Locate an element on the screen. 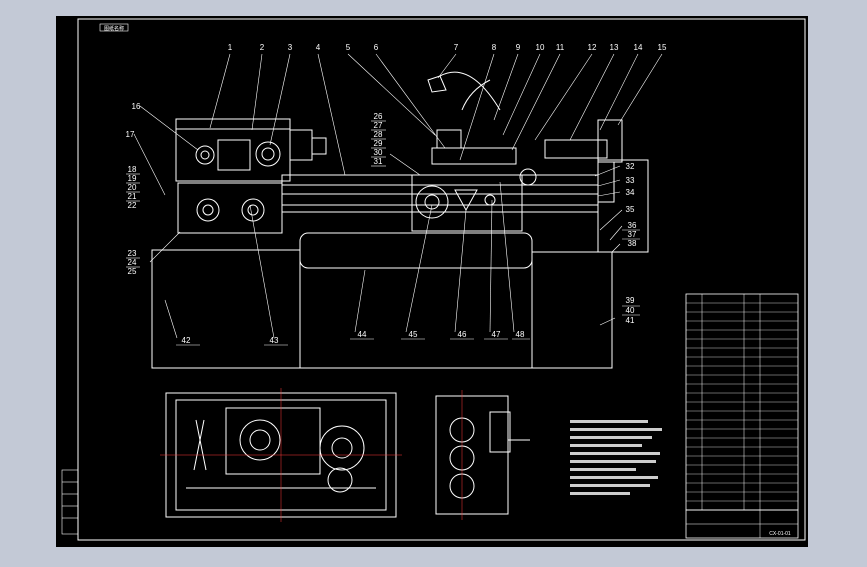  callout-27: 27 is located at coordinates (378, 125).